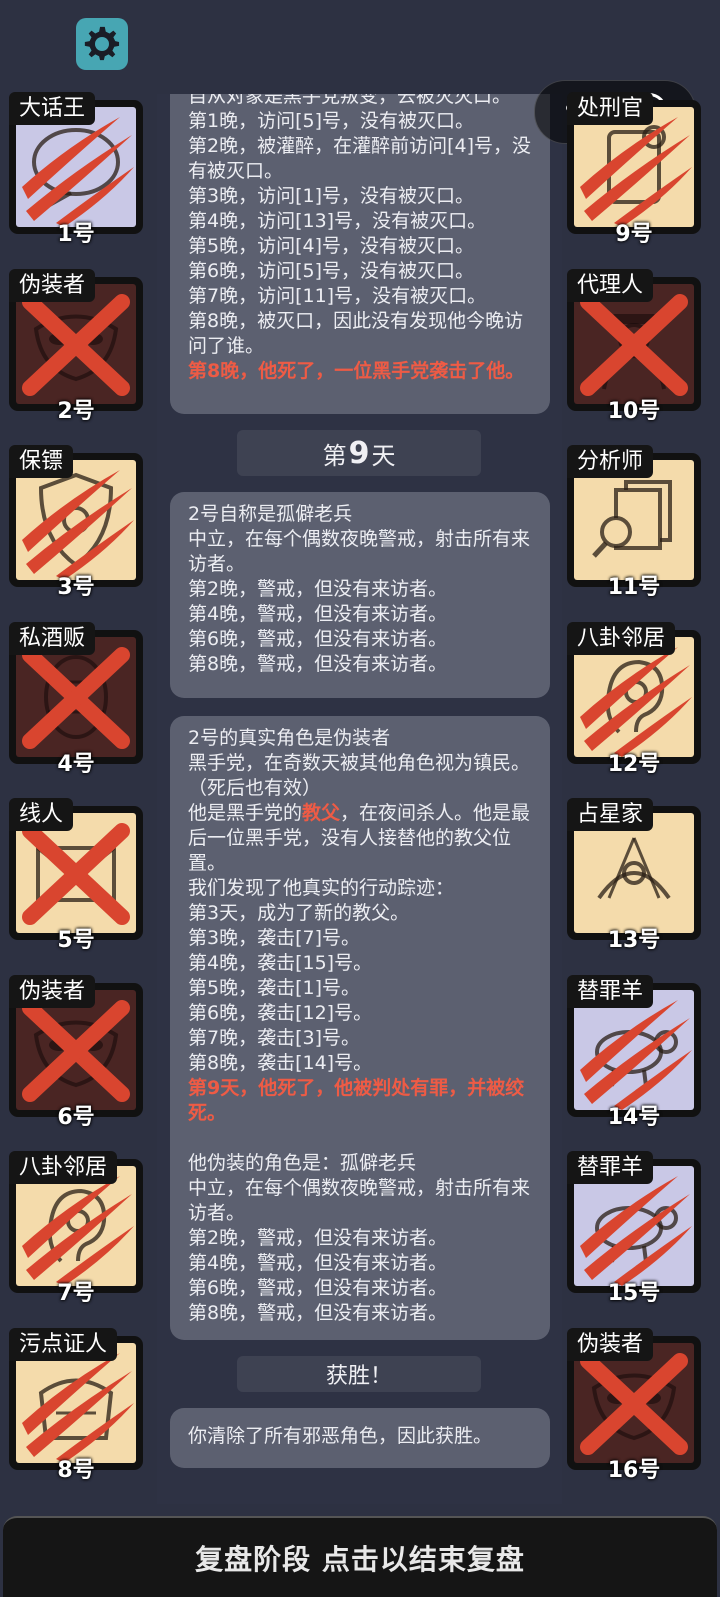  Describe the element at coordinates (383, 455) in the screenshot. I see `day-suffix: 天` at that location.